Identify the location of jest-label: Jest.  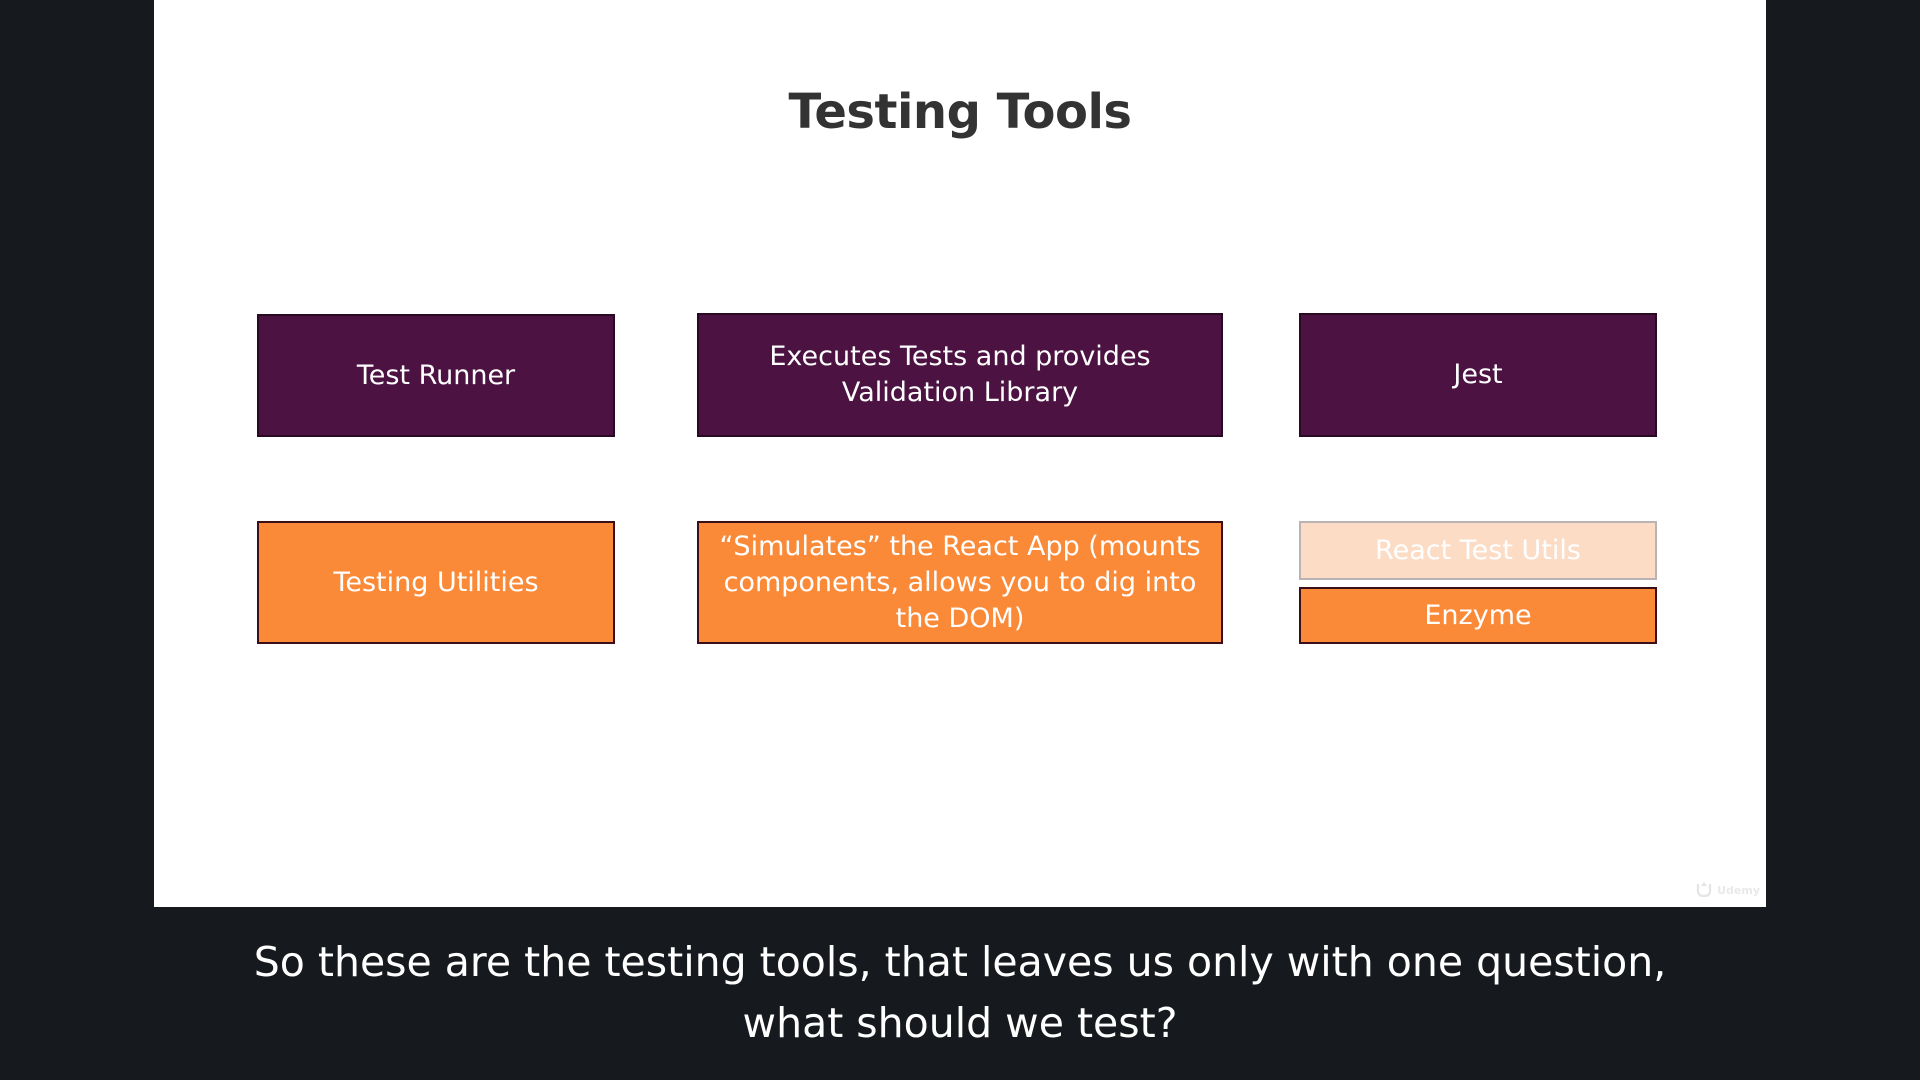
(1478, 374).